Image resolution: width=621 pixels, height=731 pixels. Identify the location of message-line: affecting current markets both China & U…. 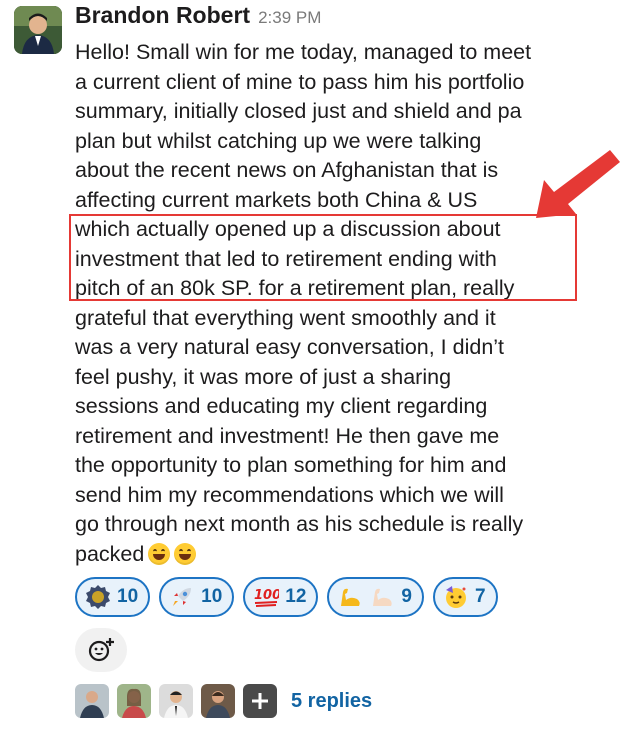
(276, 199).